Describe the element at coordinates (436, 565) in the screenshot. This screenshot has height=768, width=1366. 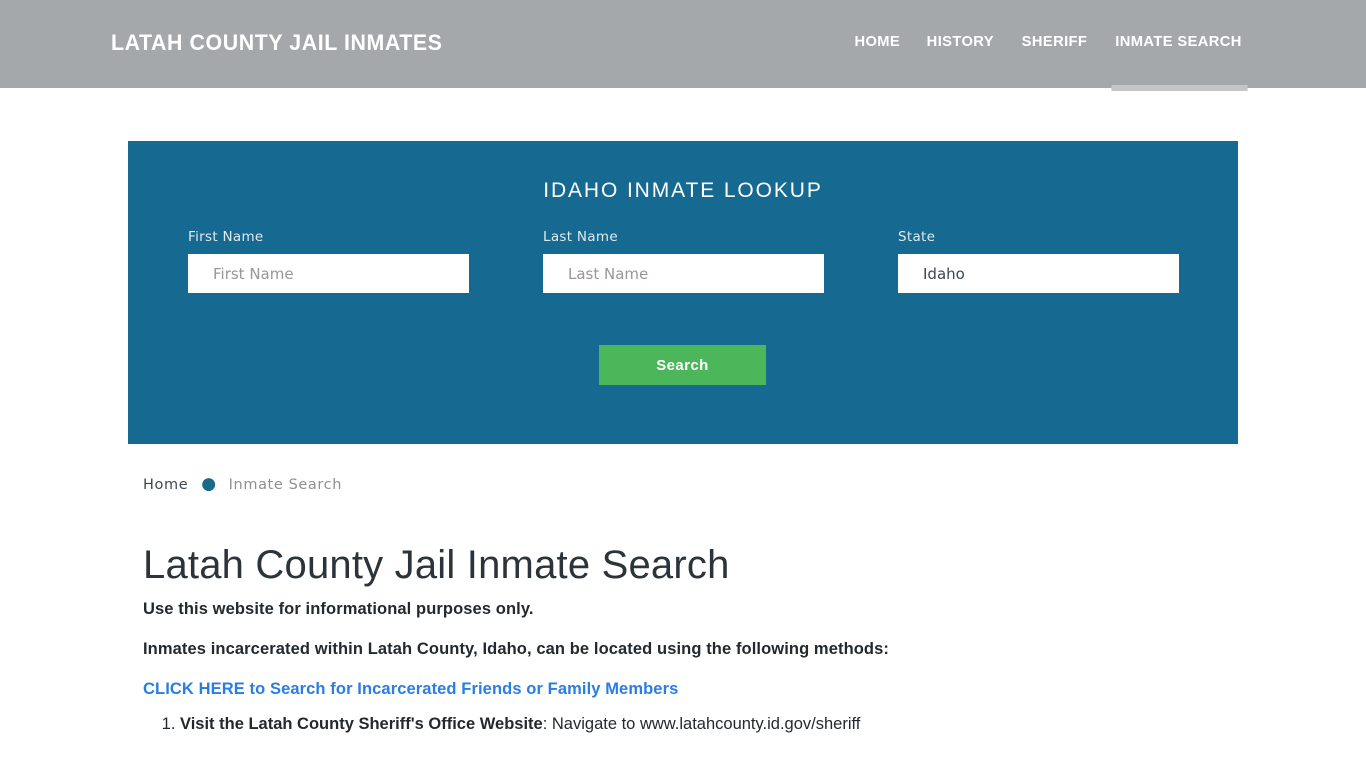
I see `page-title: Latah County Jail Inmate Search` at that location.